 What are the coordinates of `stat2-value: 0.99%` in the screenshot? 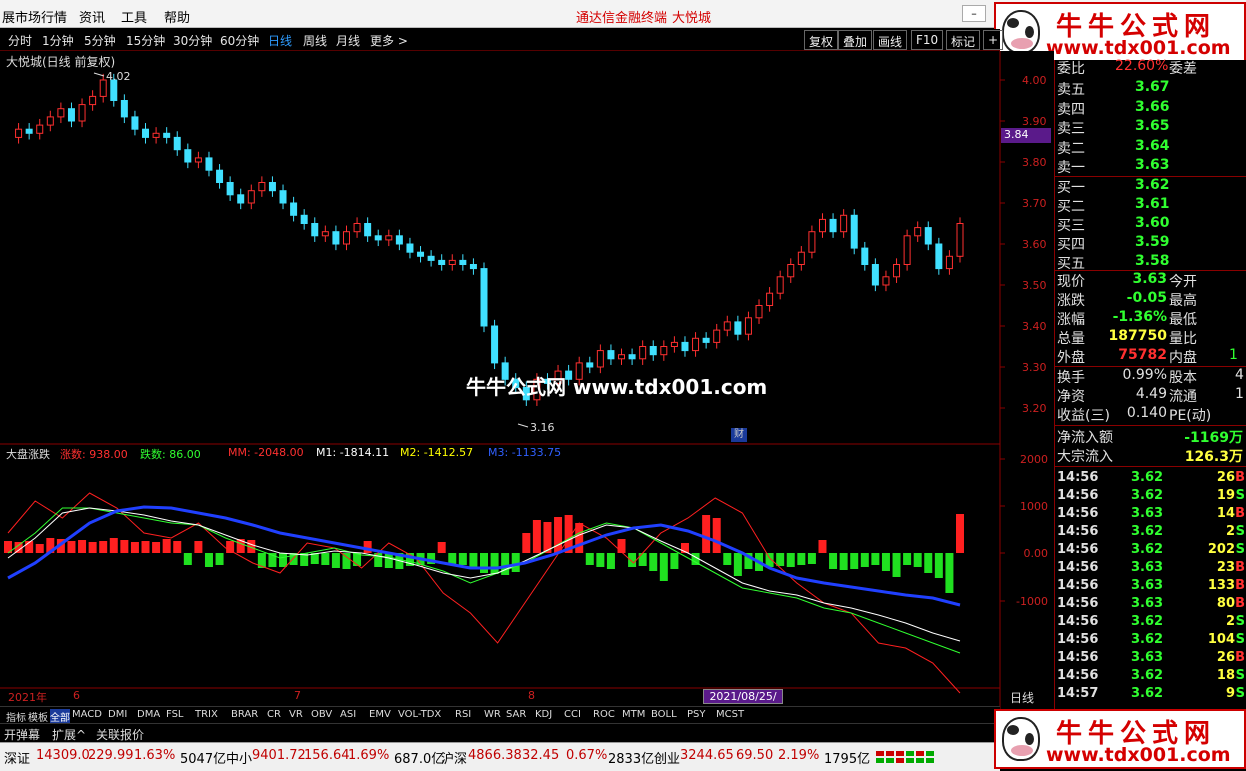 It's located at (1144, 375).